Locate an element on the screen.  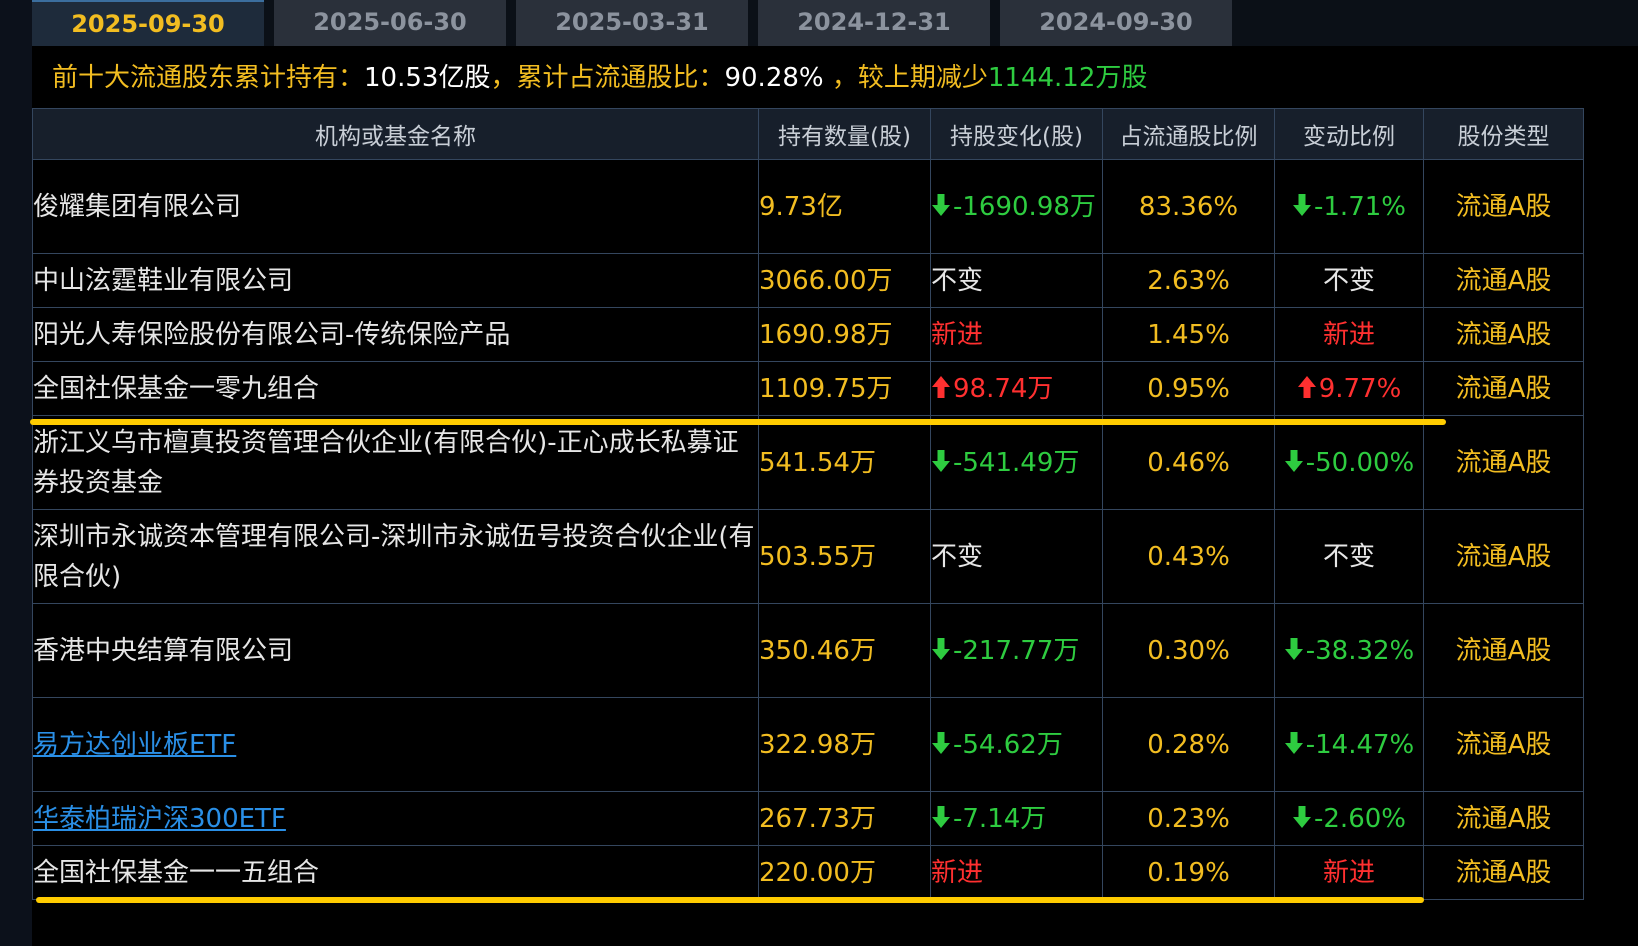
holding-change: 98.74万 is located at coordinates (1016, 388).